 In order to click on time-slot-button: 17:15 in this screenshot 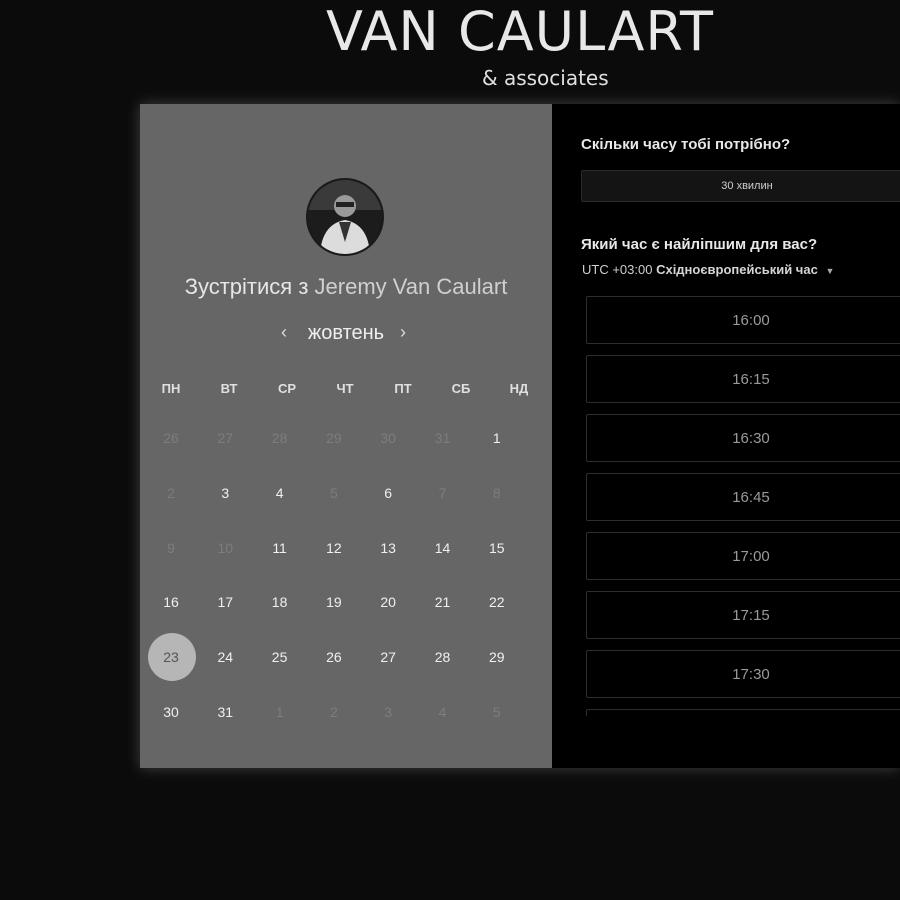, I will do `click(743, 615)`.